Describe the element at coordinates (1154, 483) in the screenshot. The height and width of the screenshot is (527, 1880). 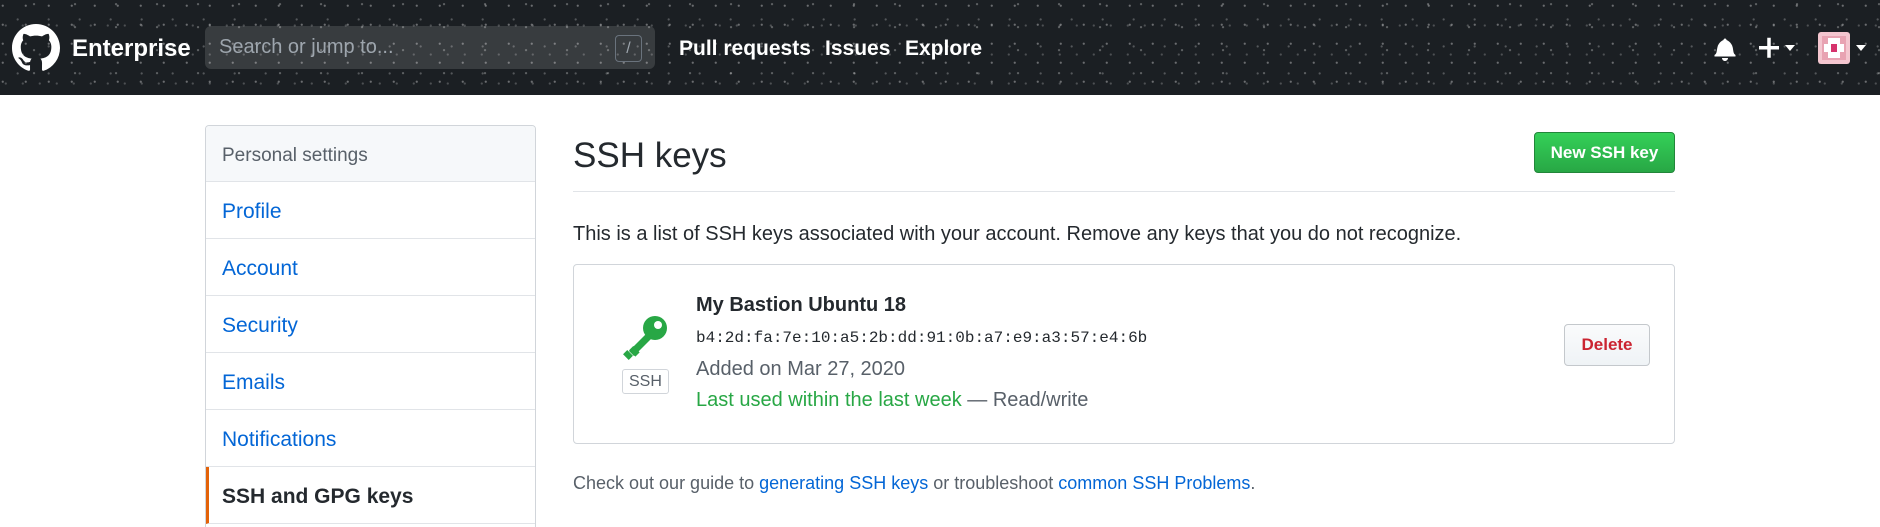
I see `common-ssh-problems-link: common SSH Problems` at that location.